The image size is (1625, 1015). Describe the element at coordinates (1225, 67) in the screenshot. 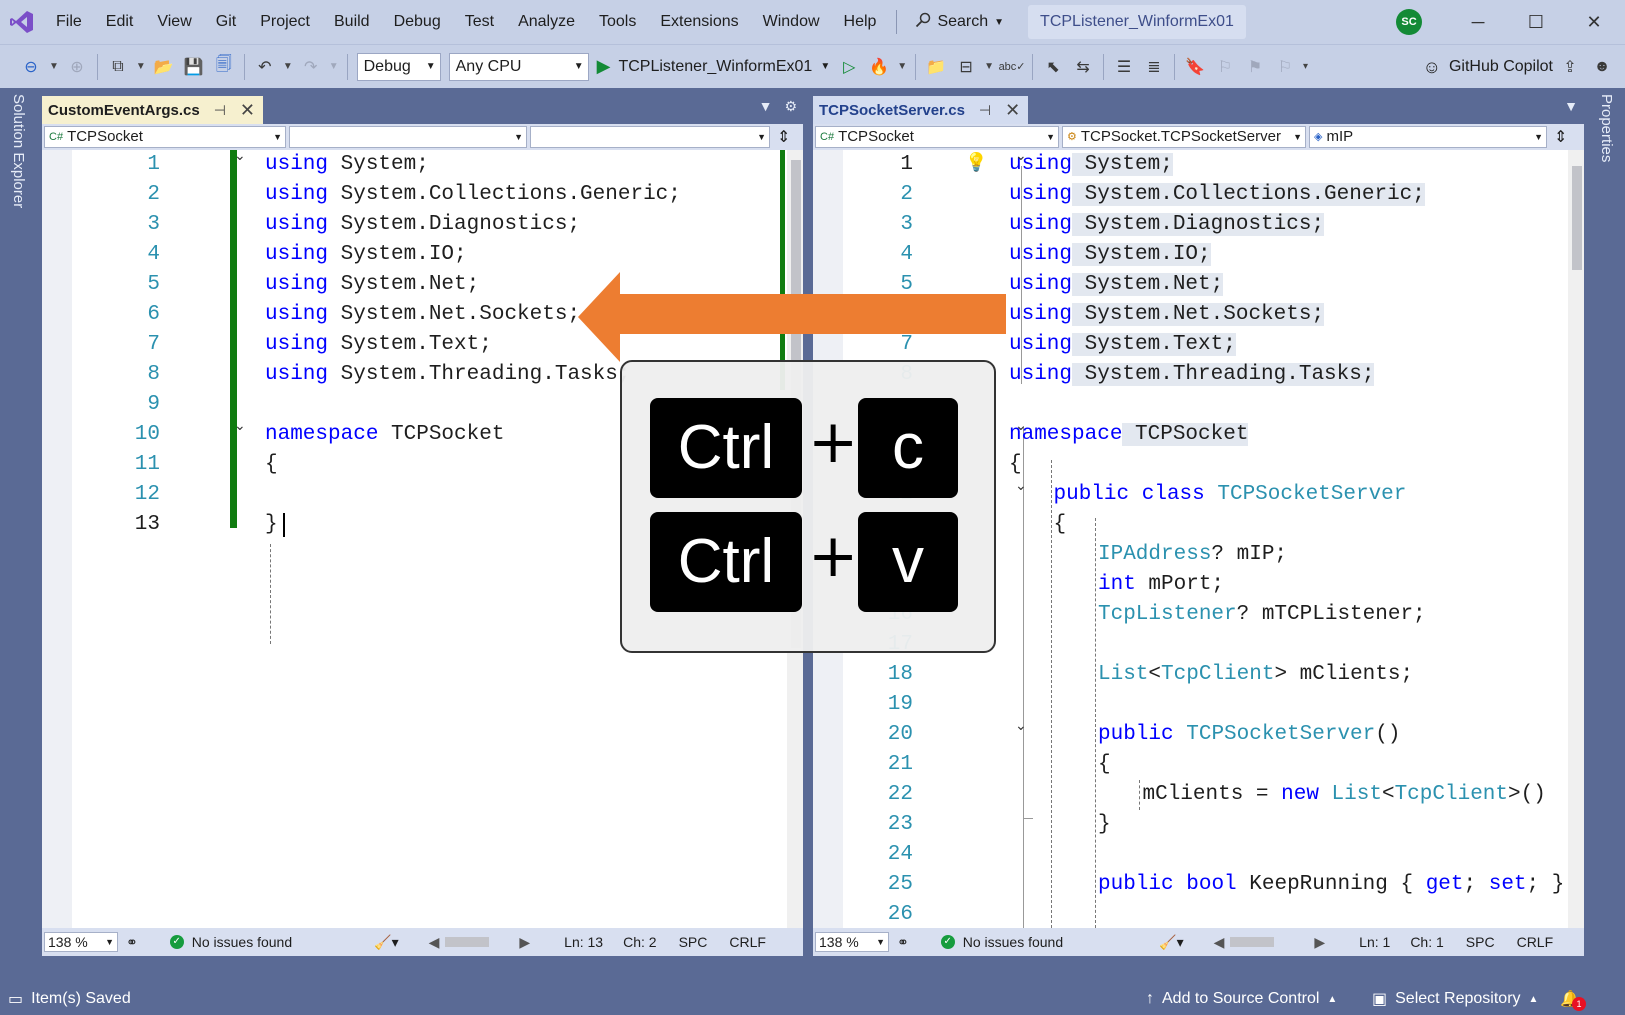

I see `prev-bookmark-button: ⚐` at that location.